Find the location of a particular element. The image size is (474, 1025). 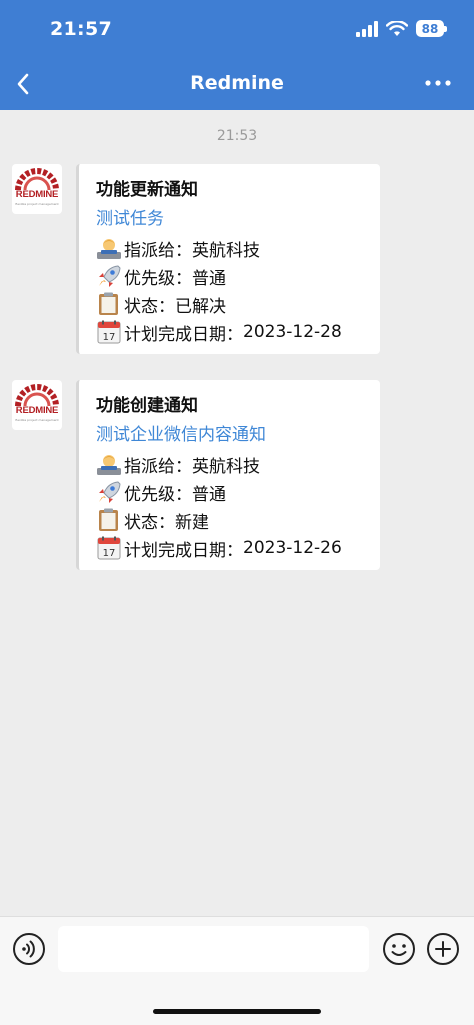

issue-link: 测试企业微信内容通知 is located at coordinates (232, 436).